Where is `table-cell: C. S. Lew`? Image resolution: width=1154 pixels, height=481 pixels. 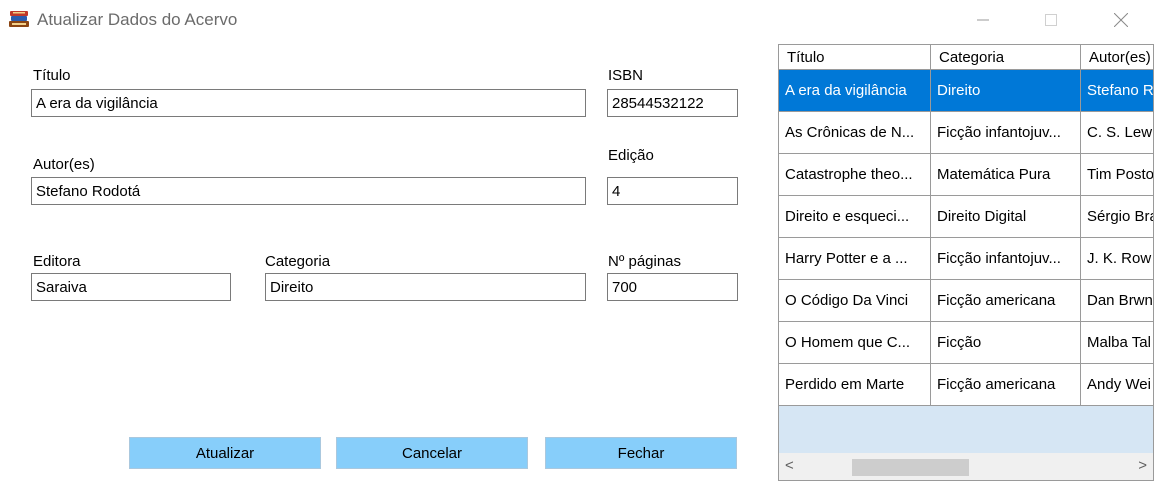 table-cell: C. S. Lew is located at coordinates (1117, 132).